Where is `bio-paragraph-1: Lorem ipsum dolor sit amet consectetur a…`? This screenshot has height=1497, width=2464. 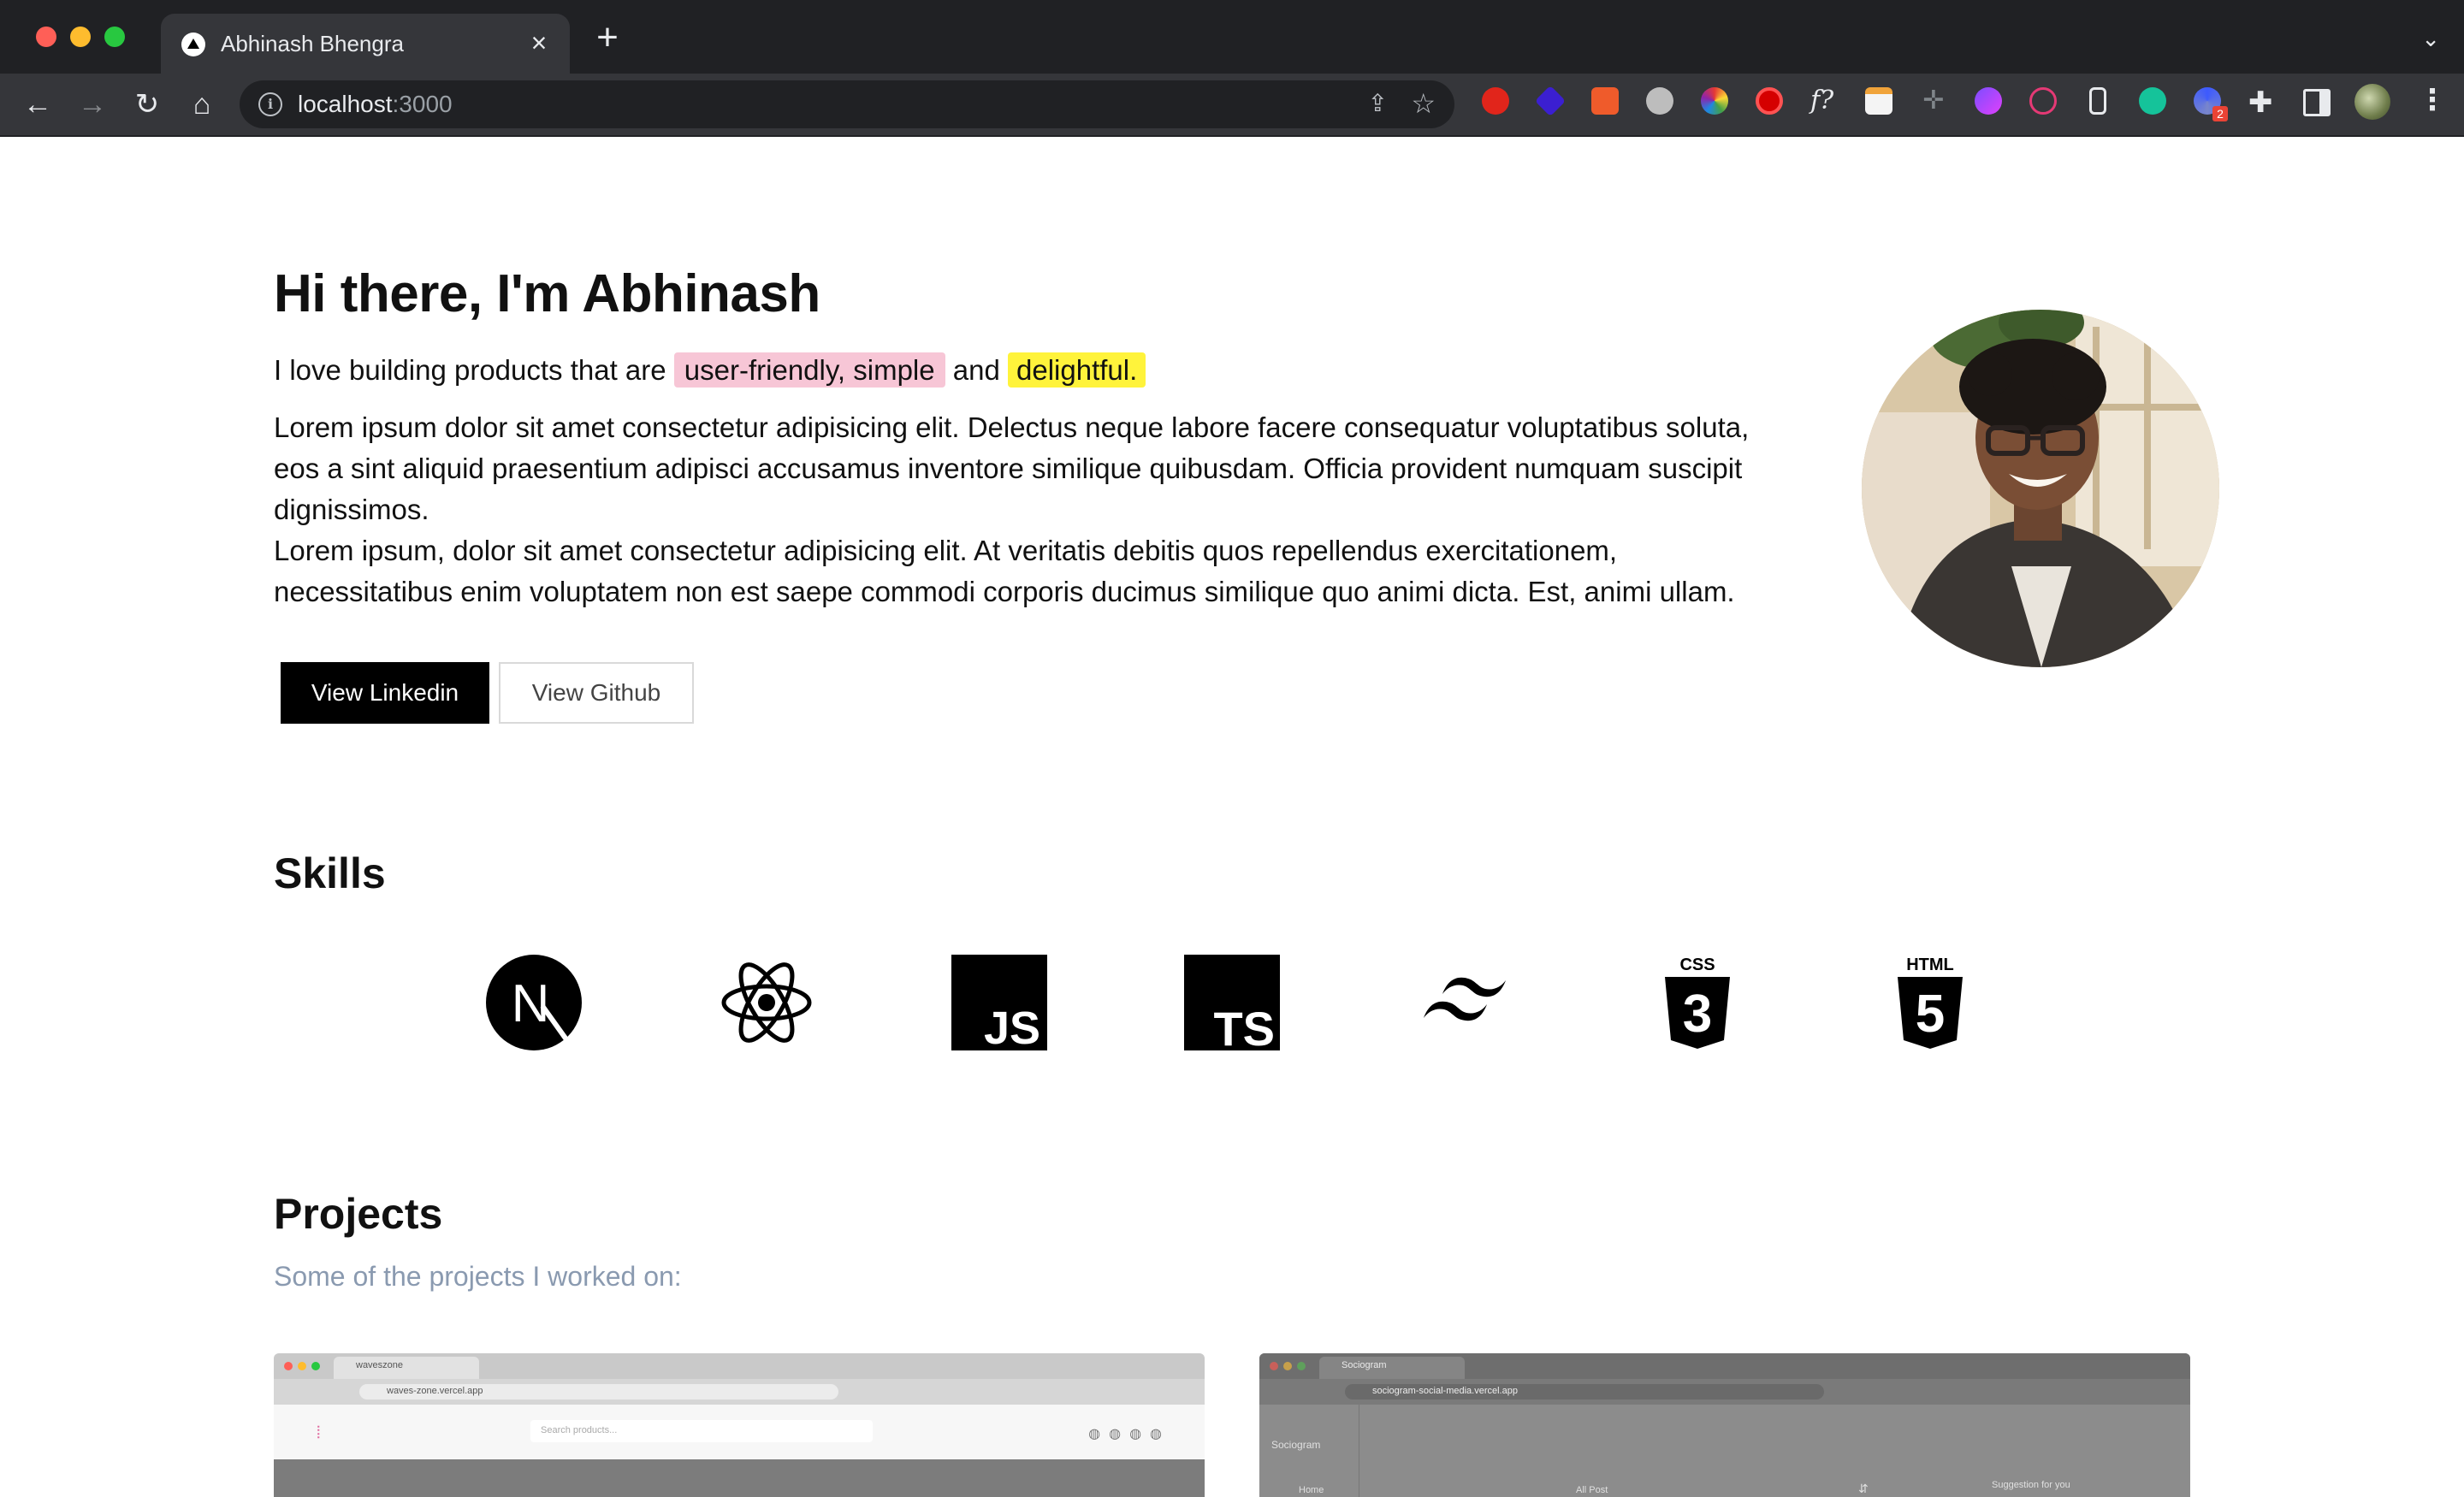 bio-paragraph-1: Lorem ipsum dolor sit amet consectetur a… is located at coordinates (1012, 468).